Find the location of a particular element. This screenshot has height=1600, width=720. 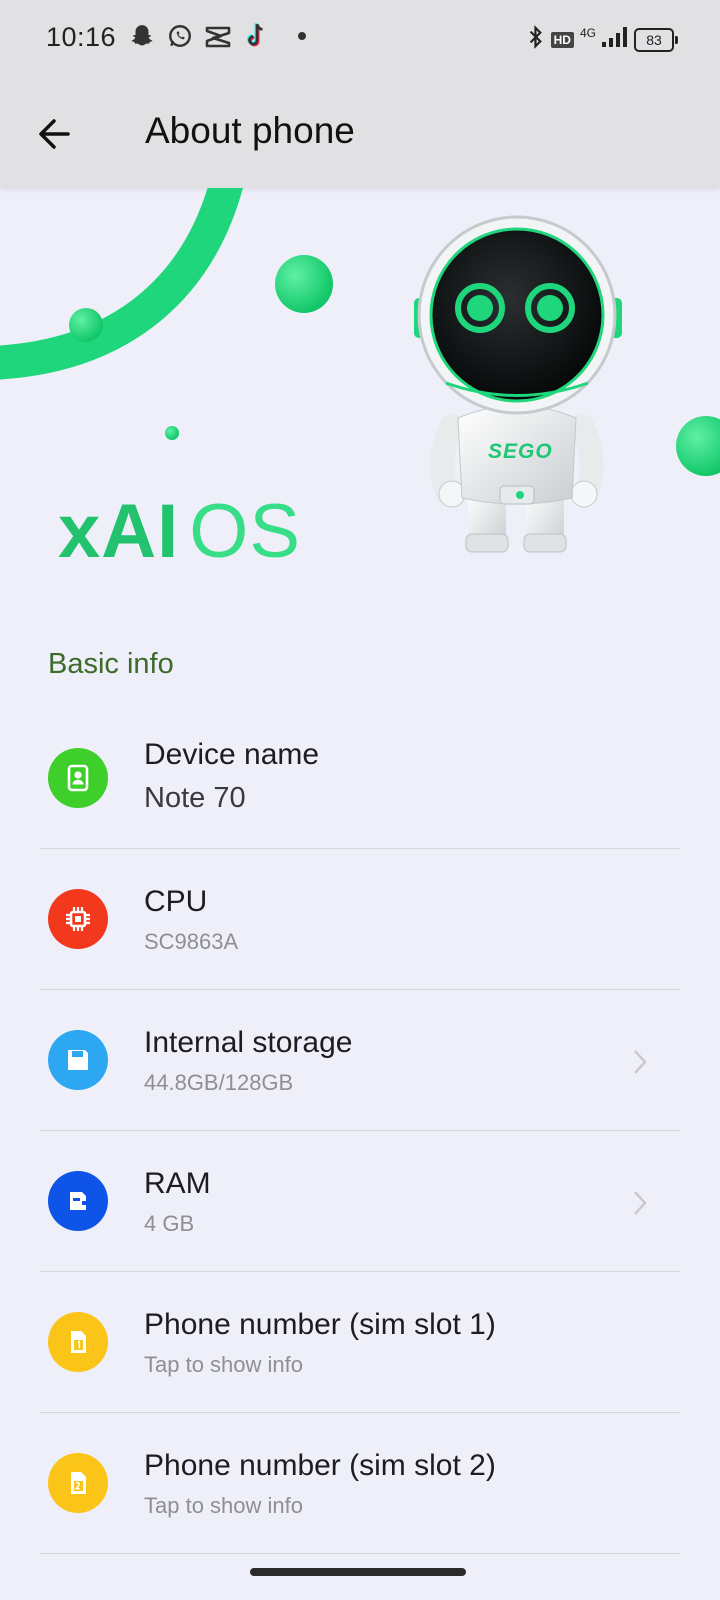

capcut-icon is located at coordinates (218, 36).